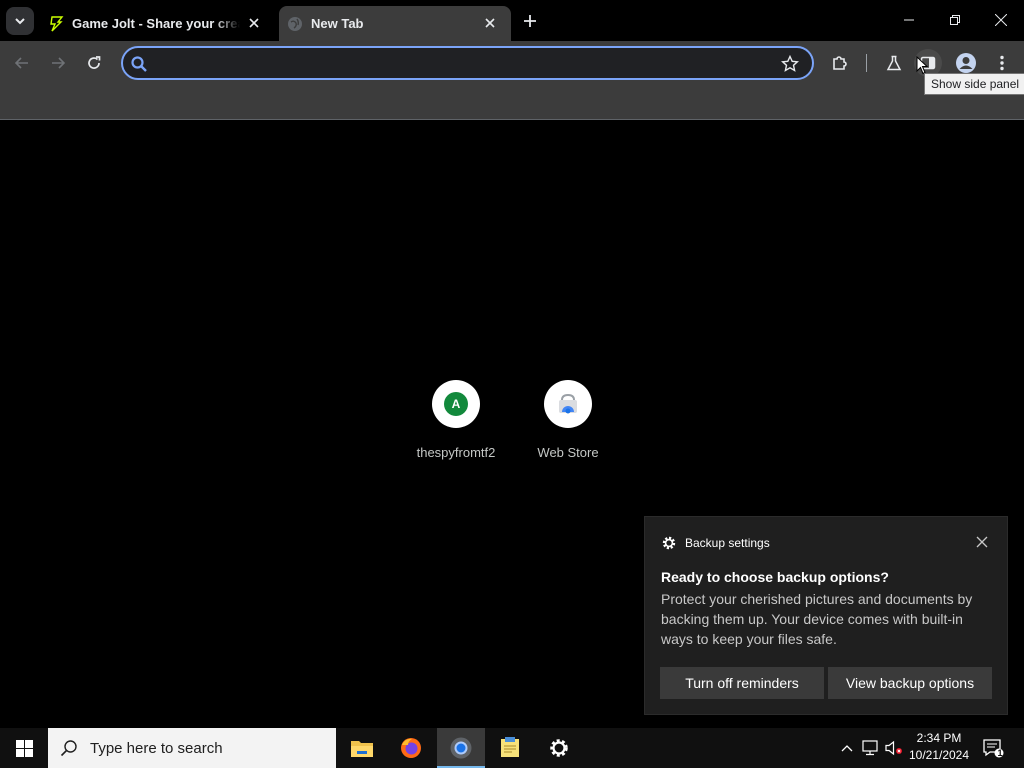 Image resolution: width=1024 pixels, height=768 pixels. Describe the element at coordinates (866, 63) in the screenshot. I see `toolbar-divider` at that location.